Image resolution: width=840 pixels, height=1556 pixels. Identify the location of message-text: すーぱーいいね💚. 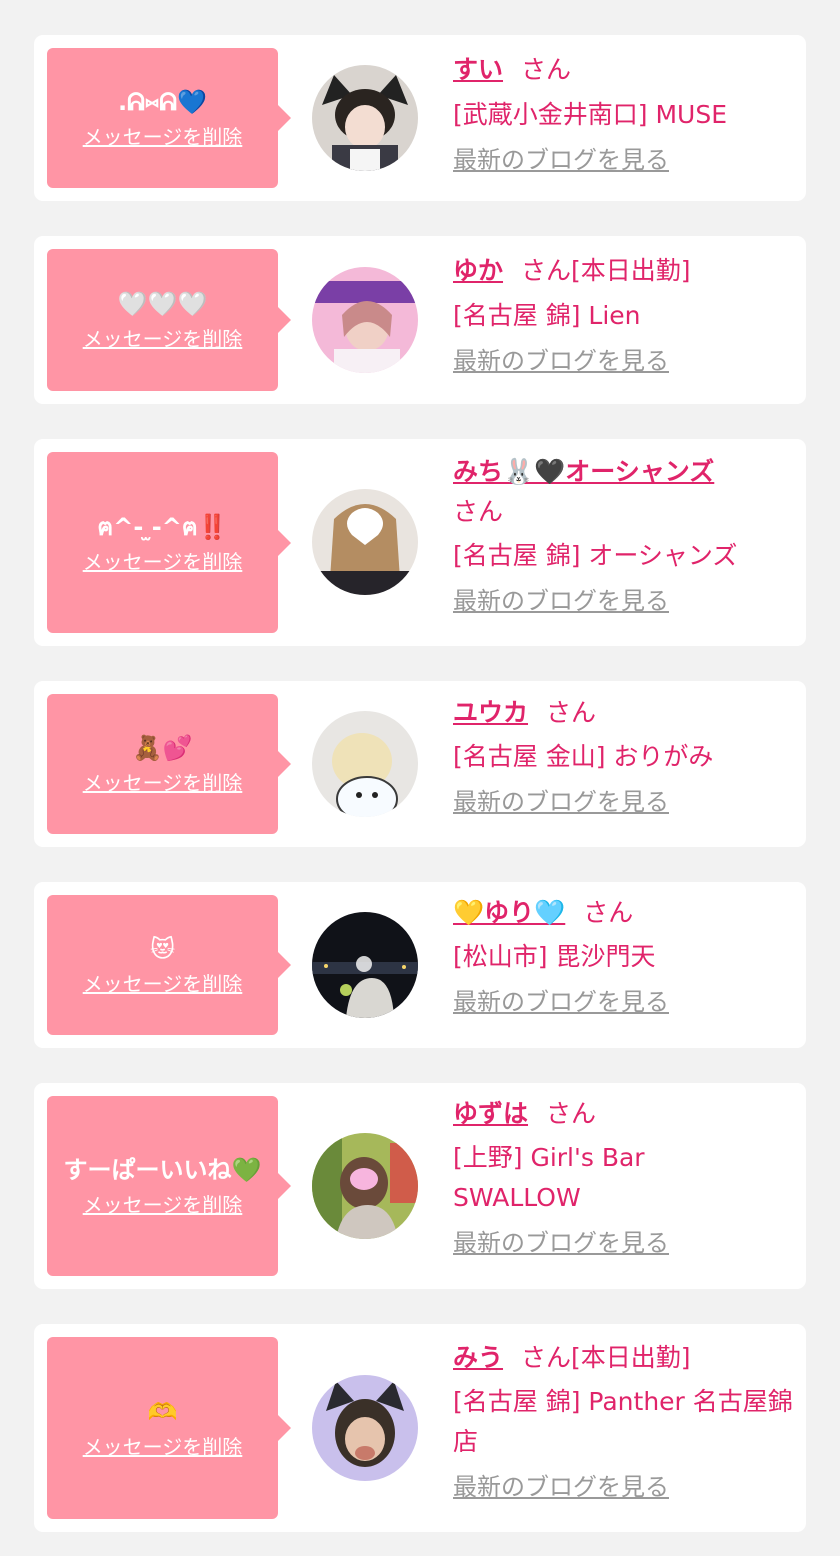
(162, 1170).